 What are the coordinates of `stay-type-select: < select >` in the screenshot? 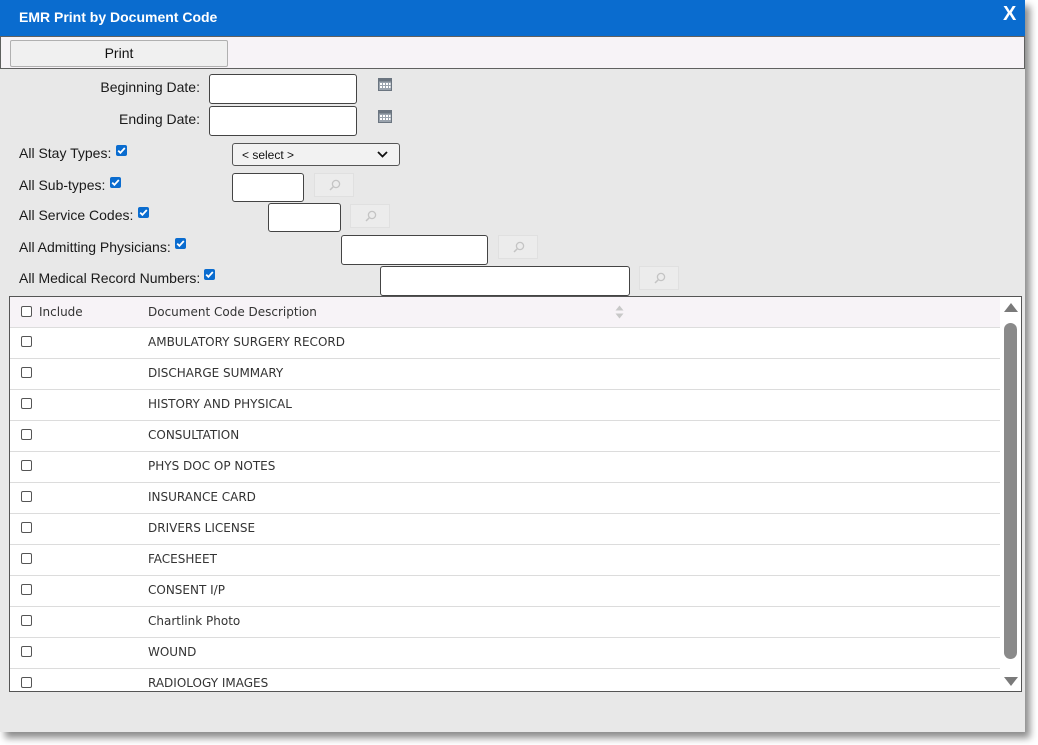 It's located at (316, 154).